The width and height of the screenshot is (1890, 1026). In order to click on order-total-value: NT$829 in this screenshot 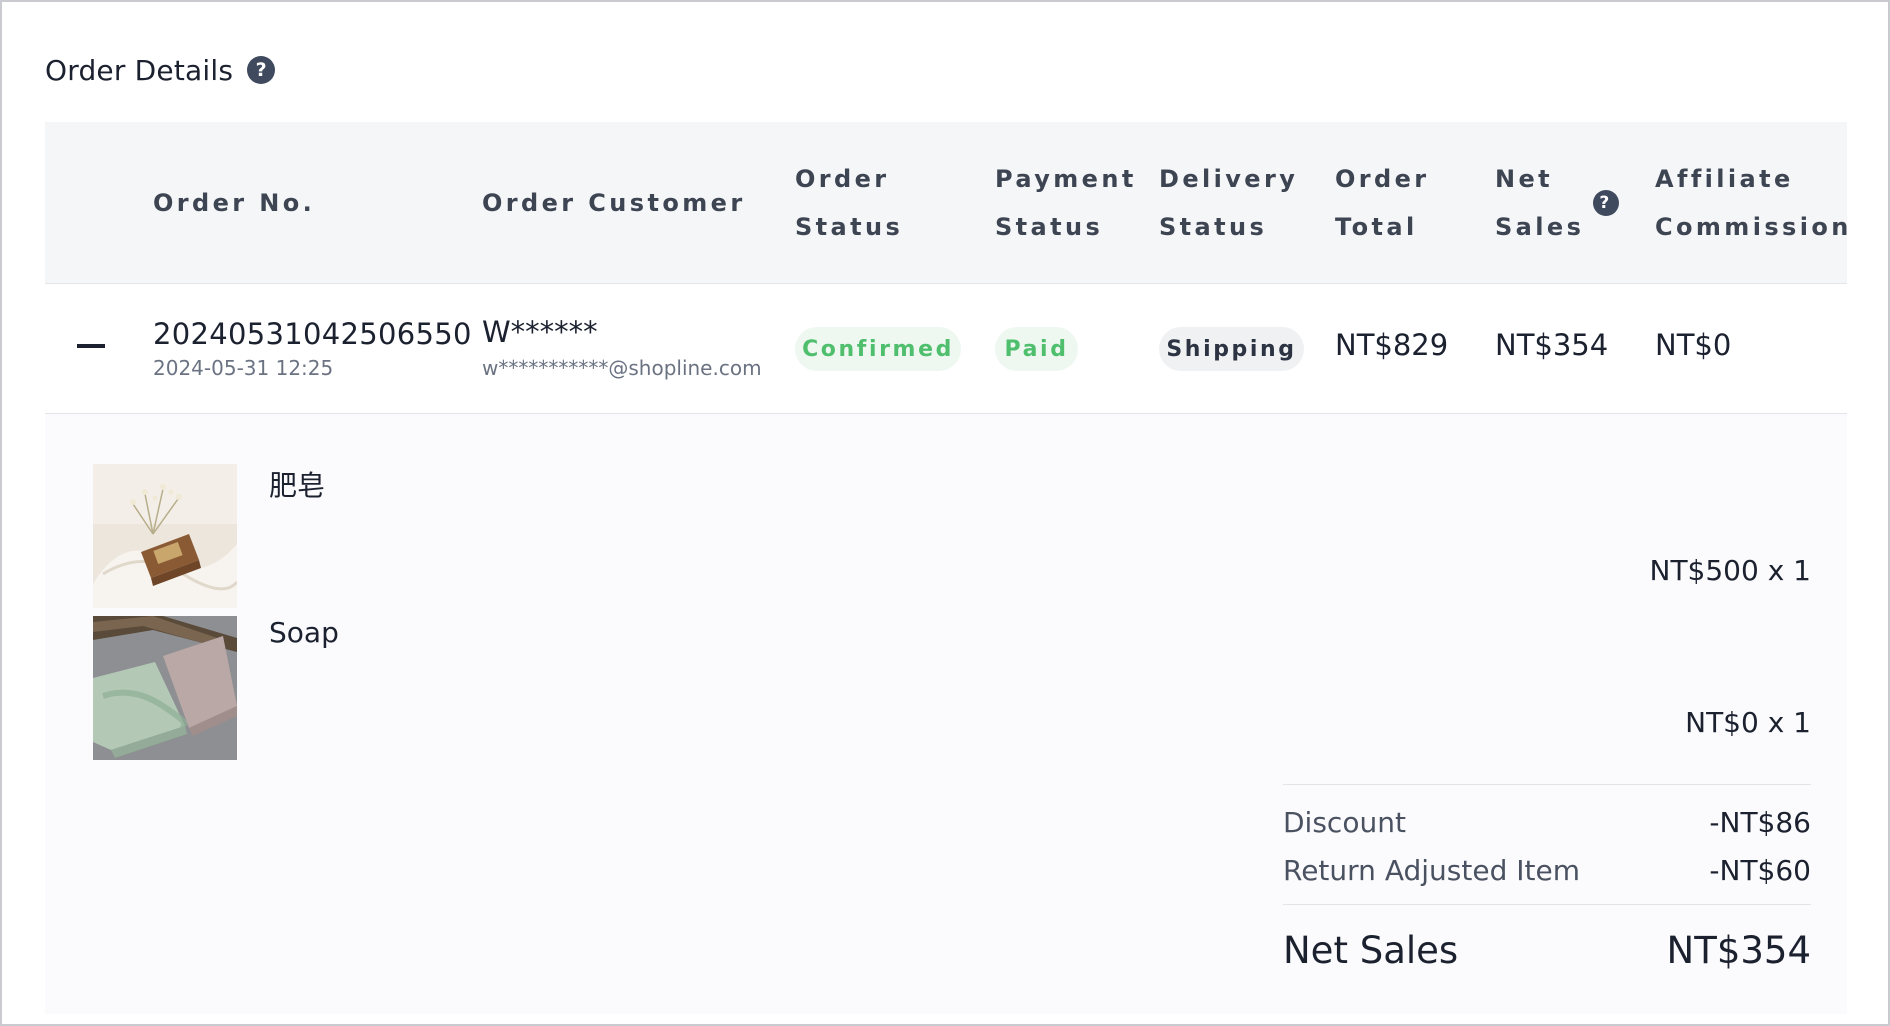, I will do `click(1392, 345)`.